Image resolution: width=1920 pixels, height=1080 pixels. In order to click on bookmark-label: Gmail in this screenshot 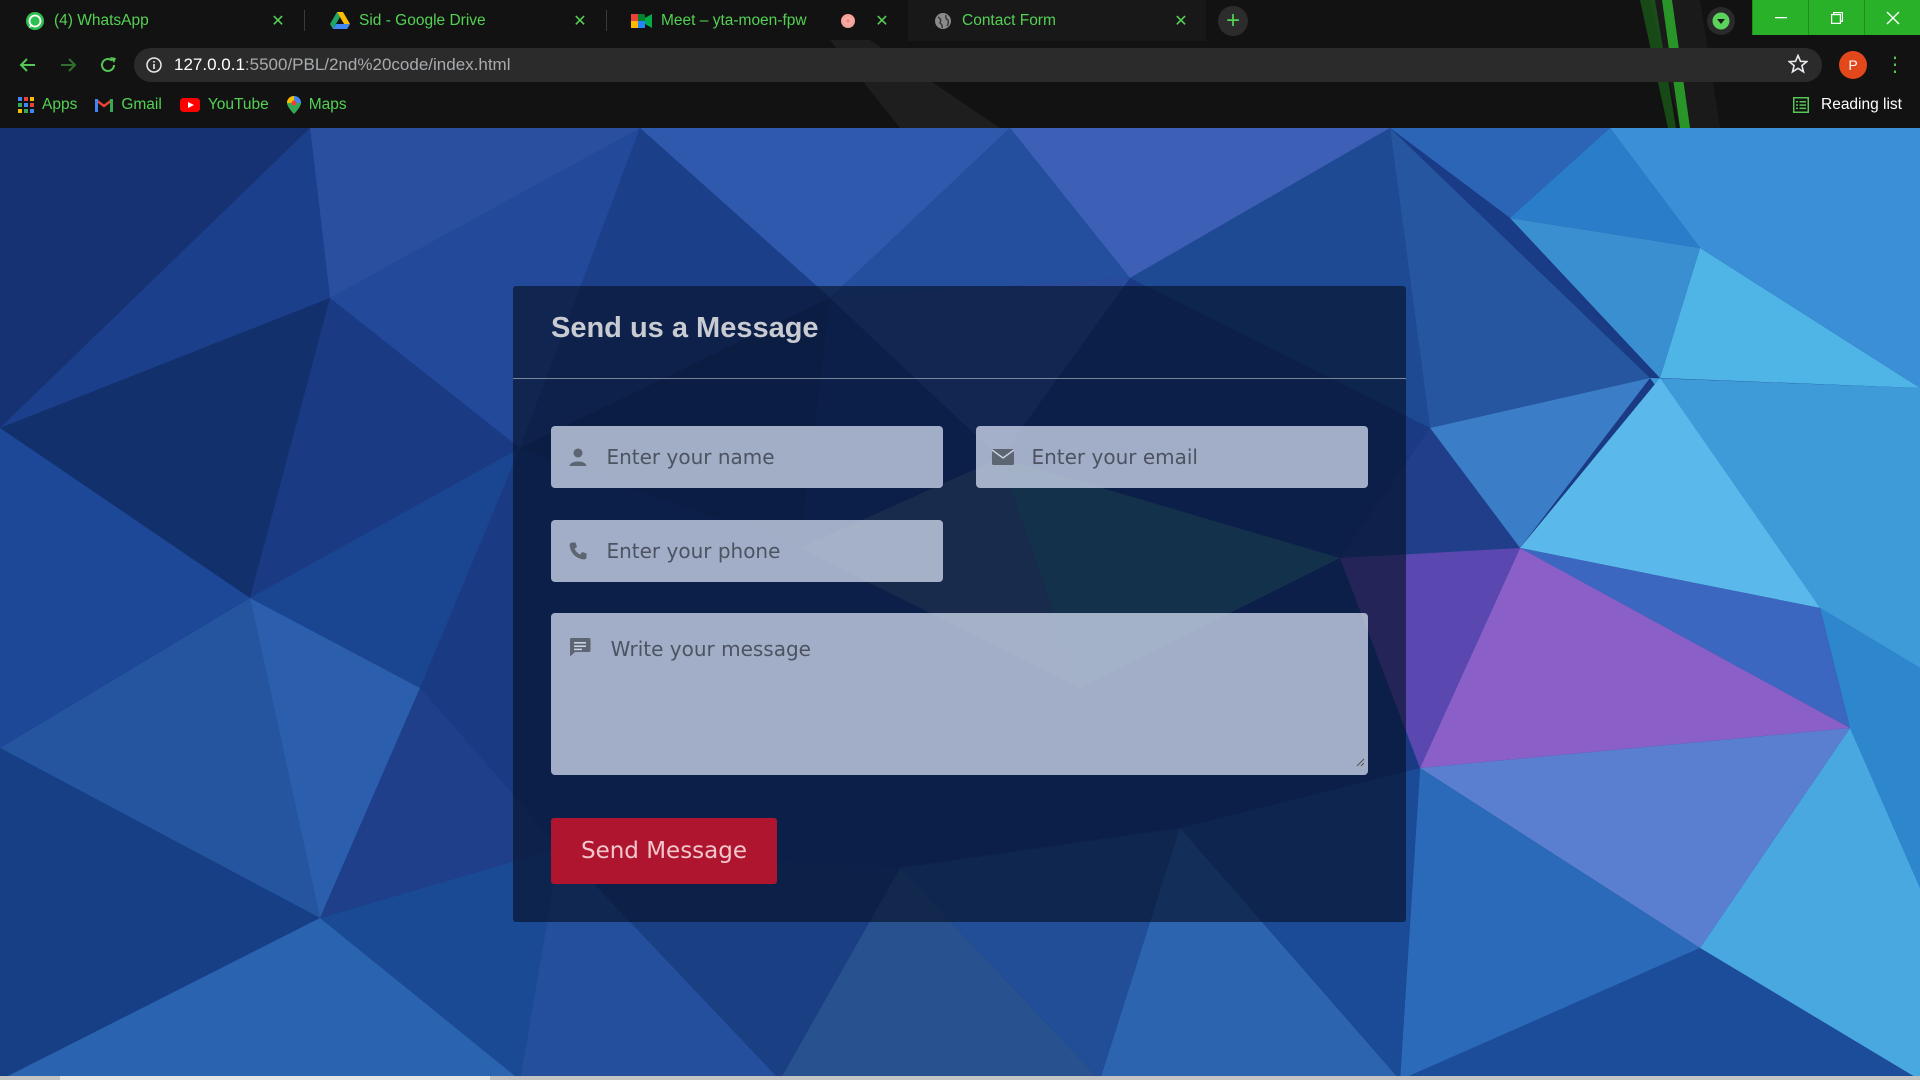, I will do `click(141, 104)`.